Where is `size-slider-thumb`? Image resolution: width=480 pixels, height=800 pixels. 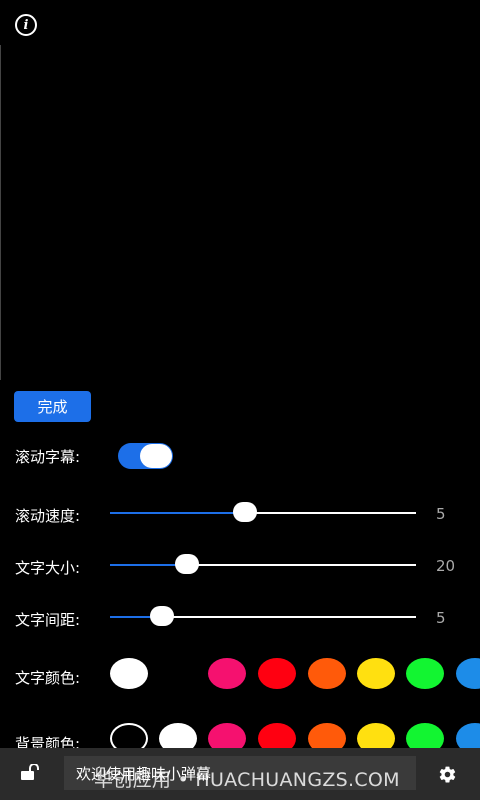
size-slider-thumb is located at coordinates (186, 564).